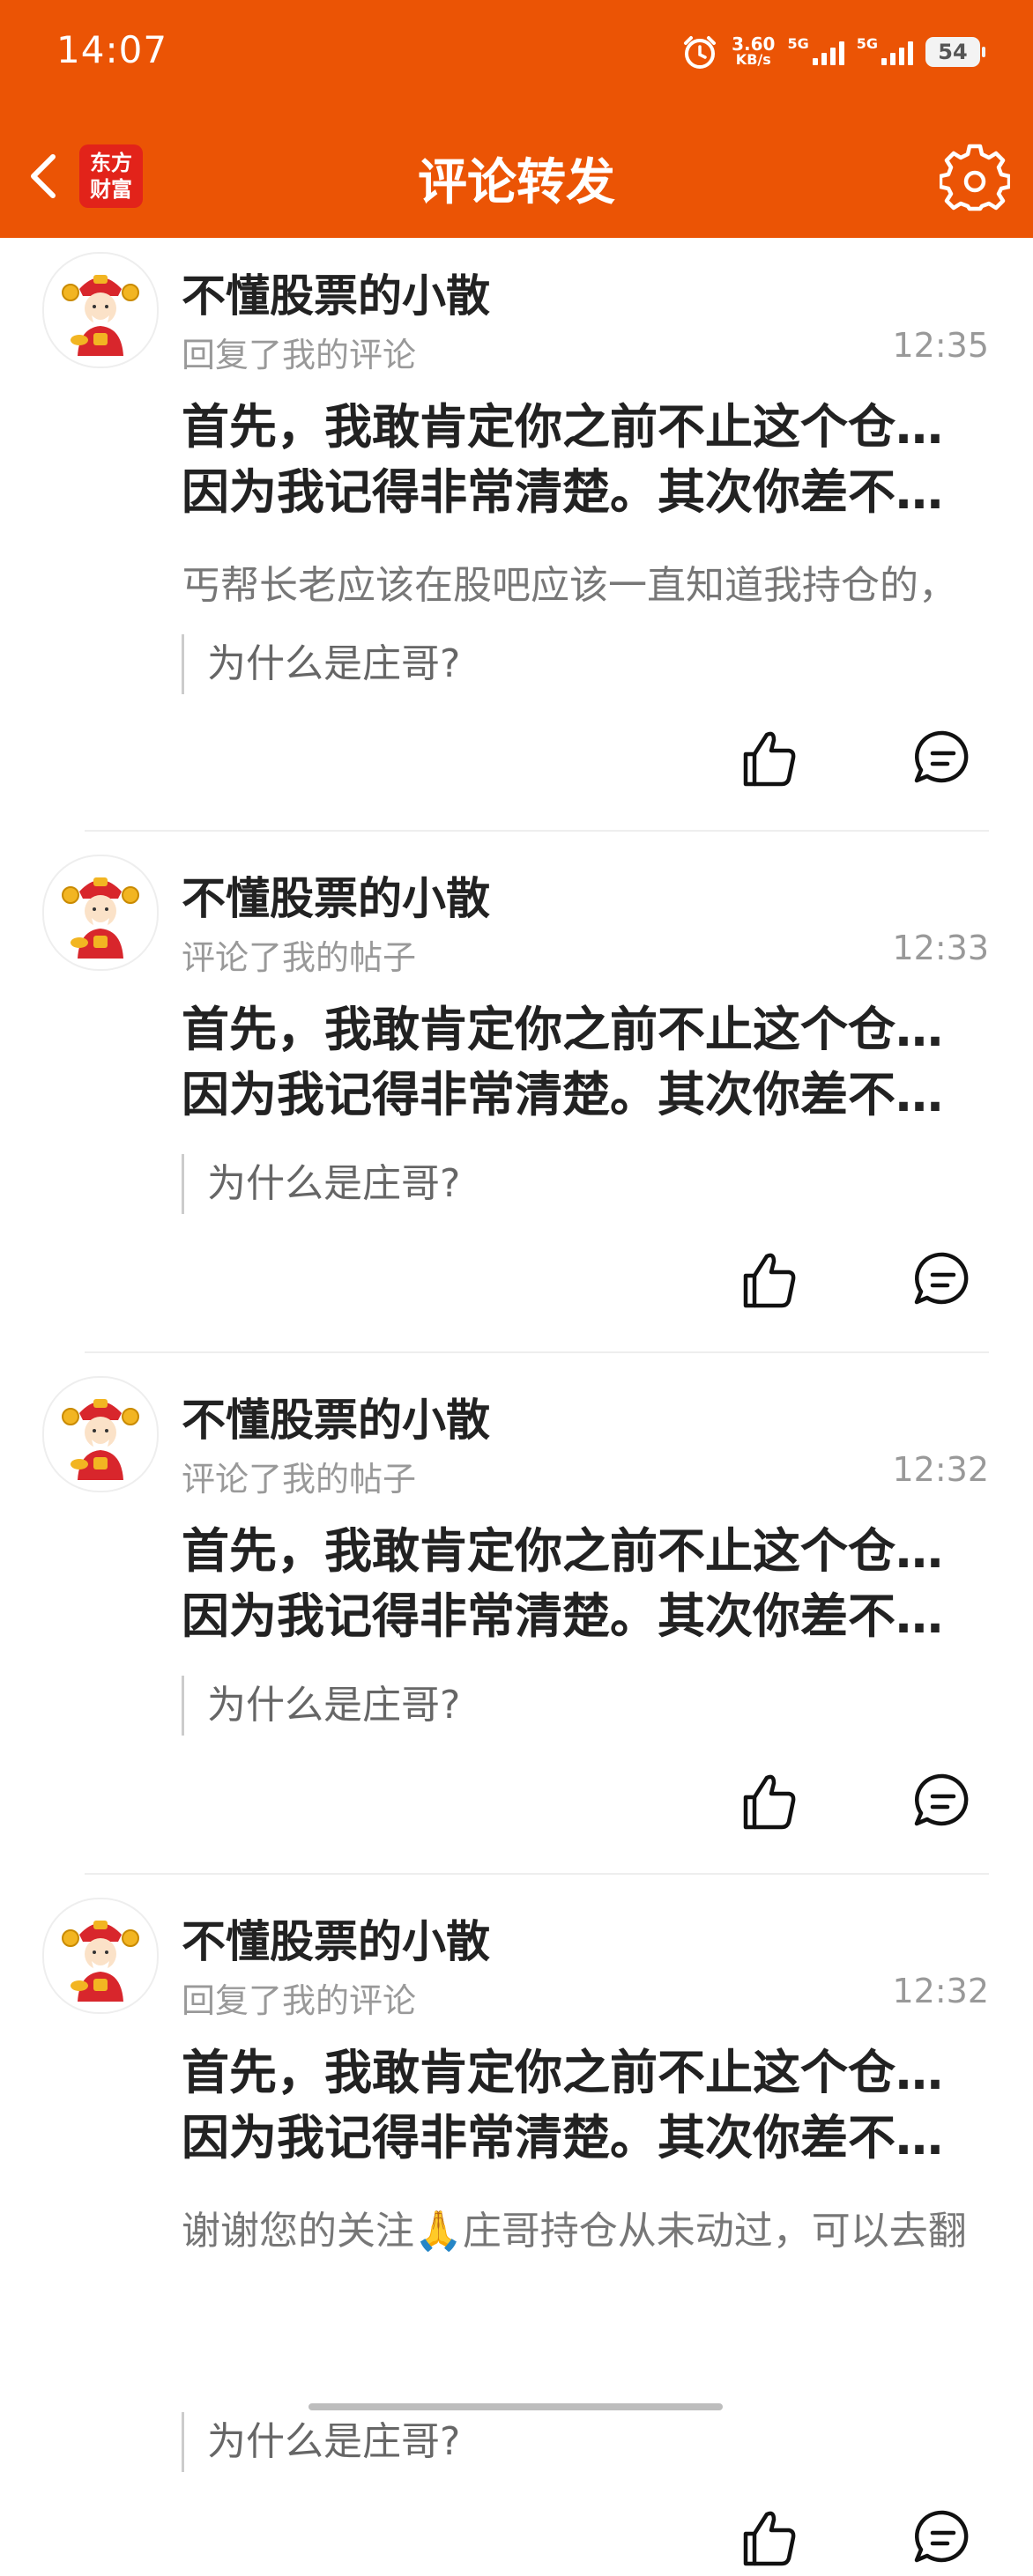  Describe the element at coordinates (438, 2231) in the screenshot. I see `folded-hands-emoji: 🙏` at that location.